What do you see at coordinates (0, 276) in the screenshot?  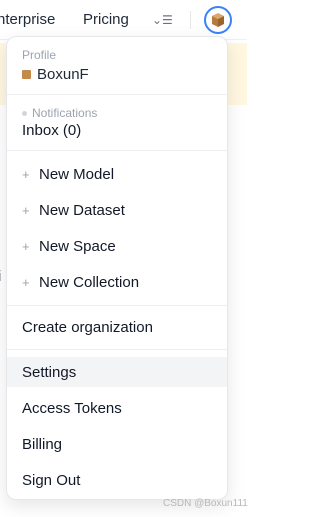 I see `background-text-fragment: i` at bounding box center [0, 276].